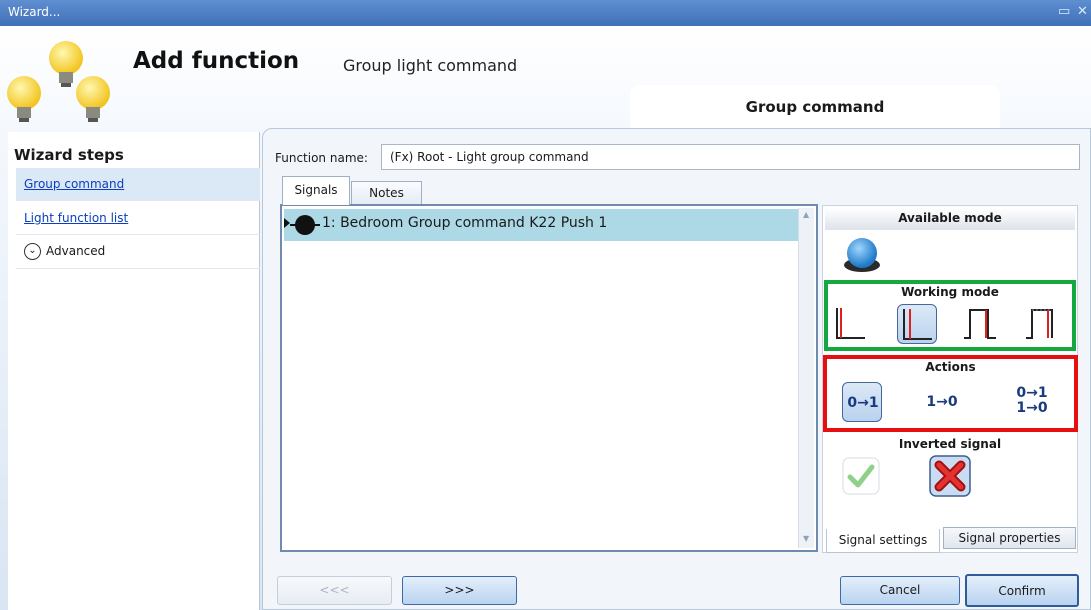 The width and height of the screenshot is (1091, 610). Describe the element at coordinates (60, 80) in the screenshot. I see `bulbs-logo-icon` at that location.